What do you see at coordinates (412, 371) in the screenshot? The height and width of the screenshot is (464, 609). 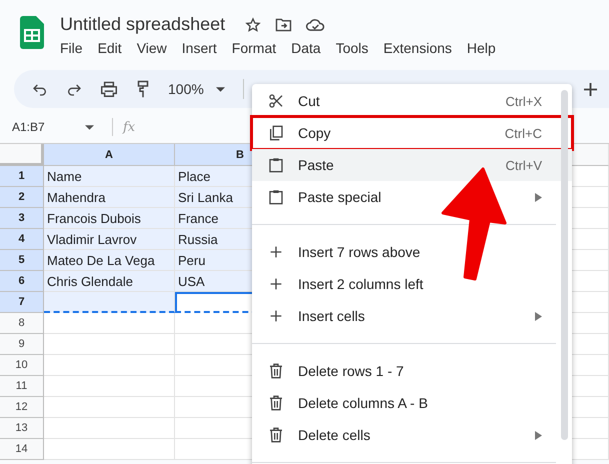 I see `context-menu-item: Delete rows 1 - 7` at bounding box center [412, 371].